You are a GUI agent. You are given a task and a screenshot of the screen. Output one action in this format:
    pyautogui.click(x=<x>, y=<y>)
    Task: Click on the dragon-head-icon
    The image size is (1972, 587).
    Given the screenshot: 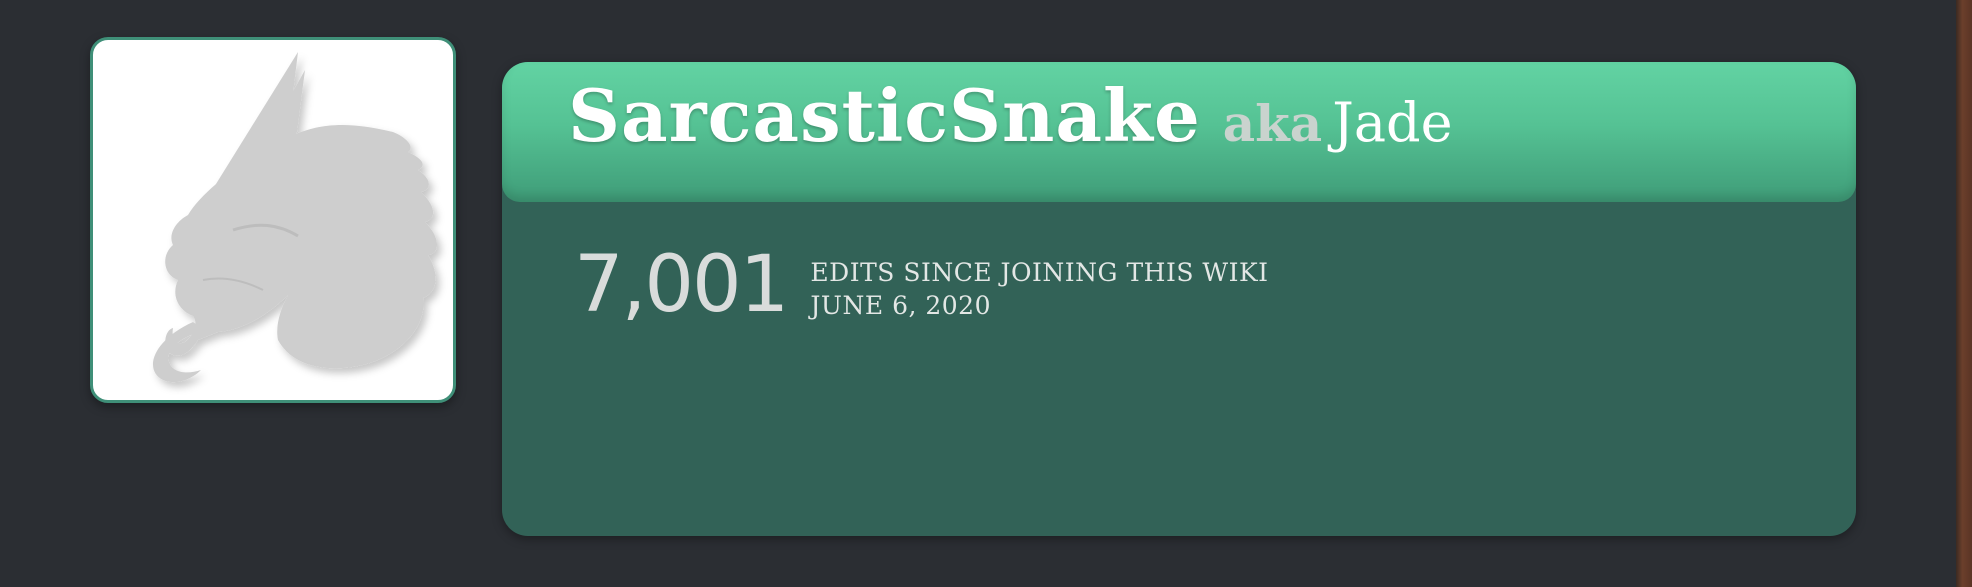 What is the action you would take?
    pyautogui.click(x=295, y=217)
    